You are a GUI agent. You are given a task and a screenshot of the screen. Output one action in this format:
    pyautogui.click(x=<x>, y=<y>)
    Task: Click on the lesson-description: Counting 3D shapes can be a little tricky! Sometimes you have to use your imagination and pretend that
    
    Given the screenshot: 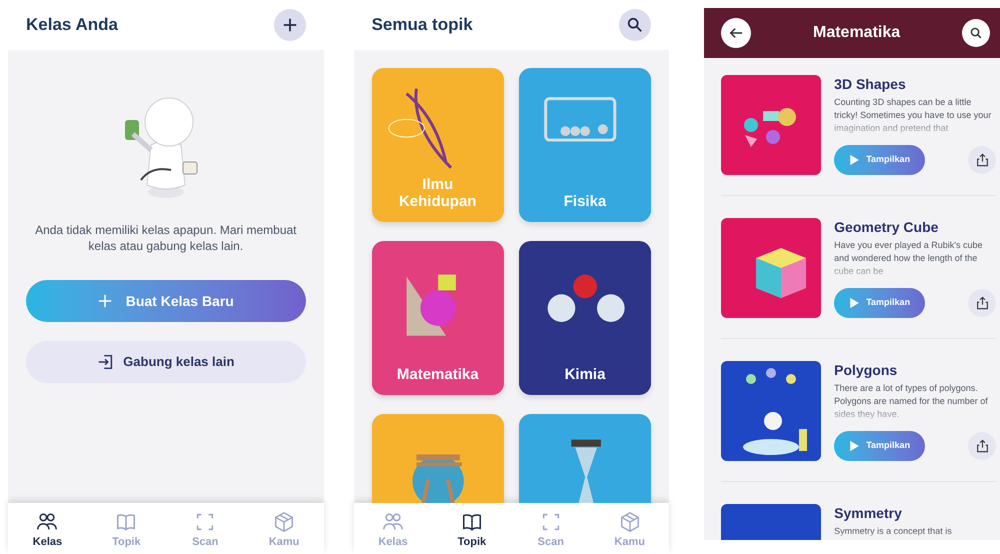 What is the action you would take?
    pyautogui.click(x=913, y=115)
    